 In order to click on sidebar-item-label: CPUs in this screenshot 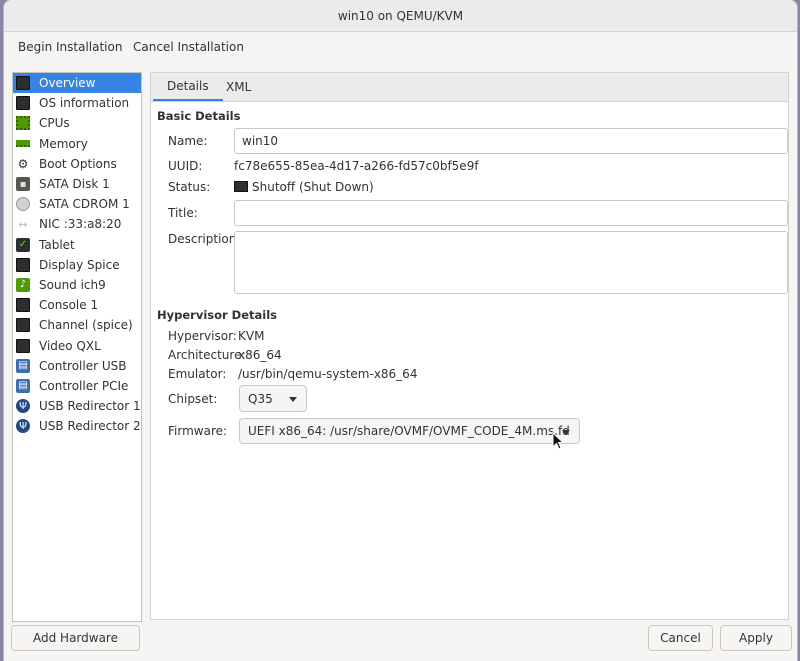, I will do `click(54, 123)`.